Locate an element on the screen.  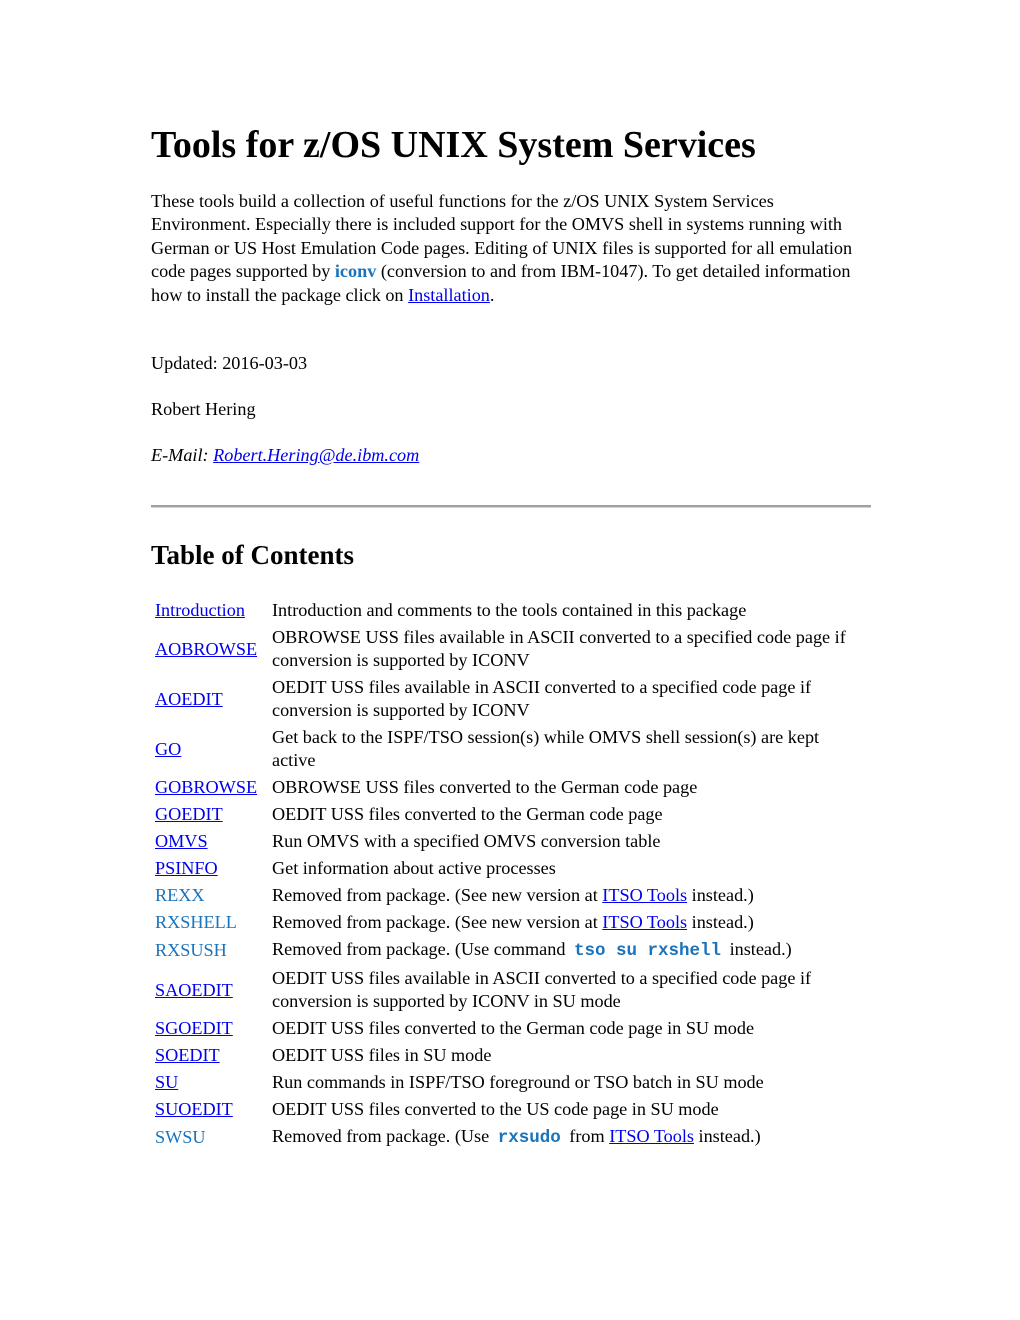
toc-description-text: Removed from package. (Use is located at coordinates (383, 1136).